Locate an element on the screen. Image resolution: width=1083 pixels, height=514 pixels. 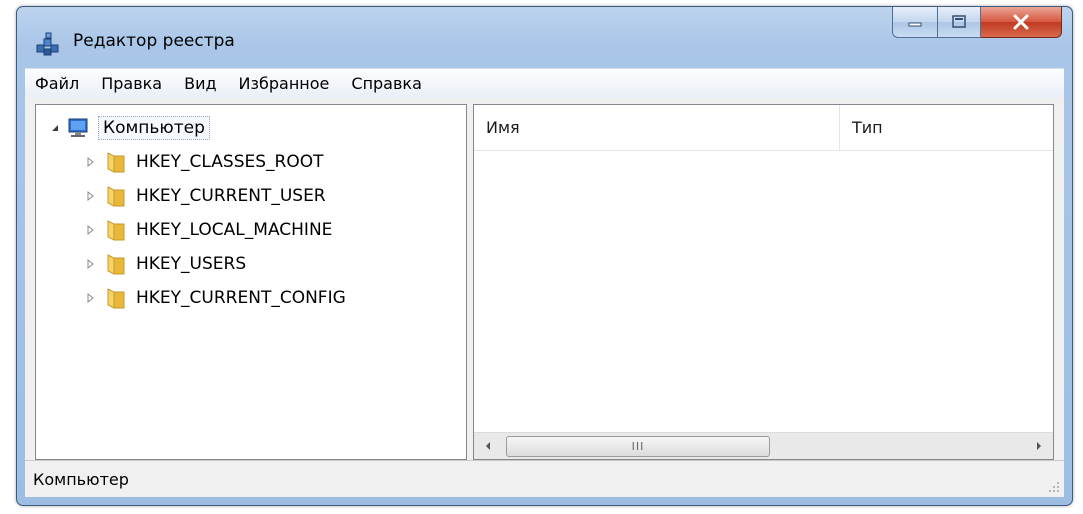
menu-file: Файл is located at coordinates (58, 84).